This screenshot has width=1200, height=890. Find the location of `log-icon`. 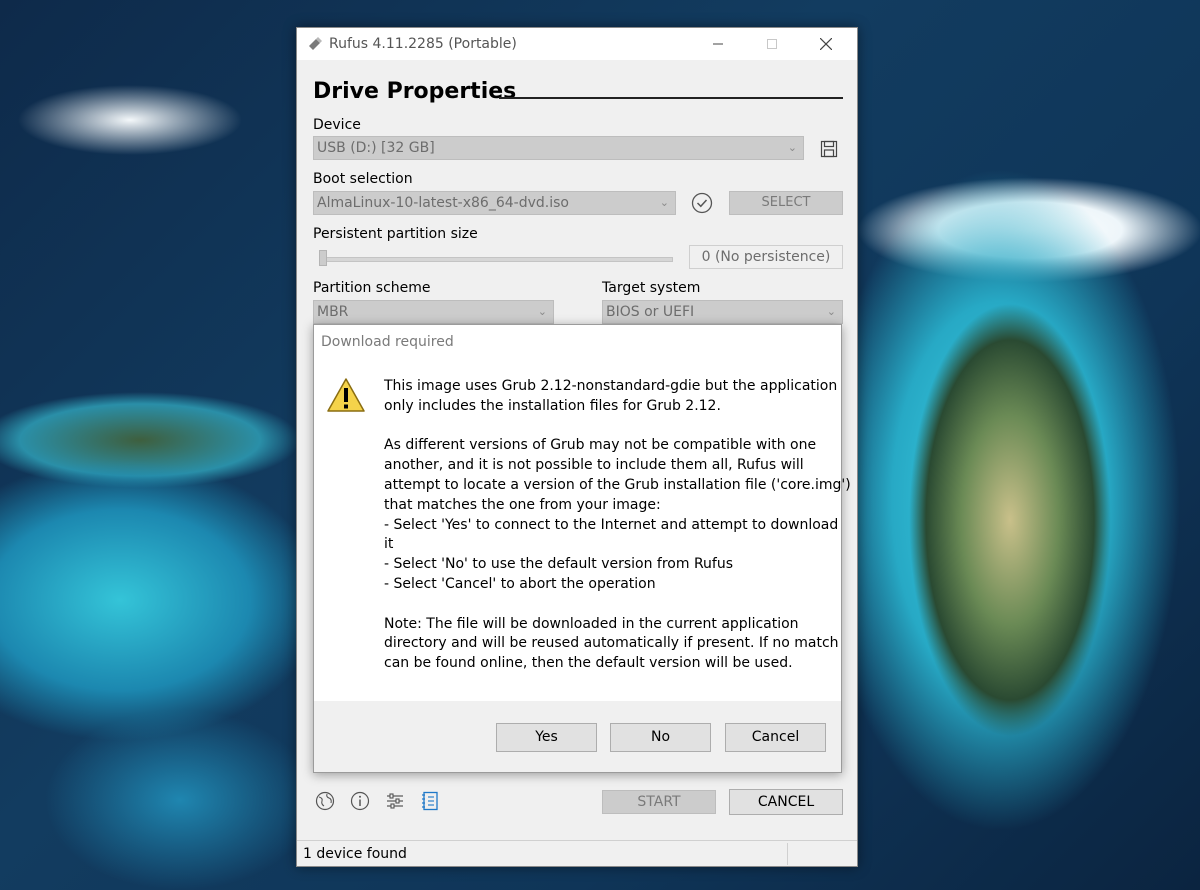

log-icon is located at coordinates (430, 801).